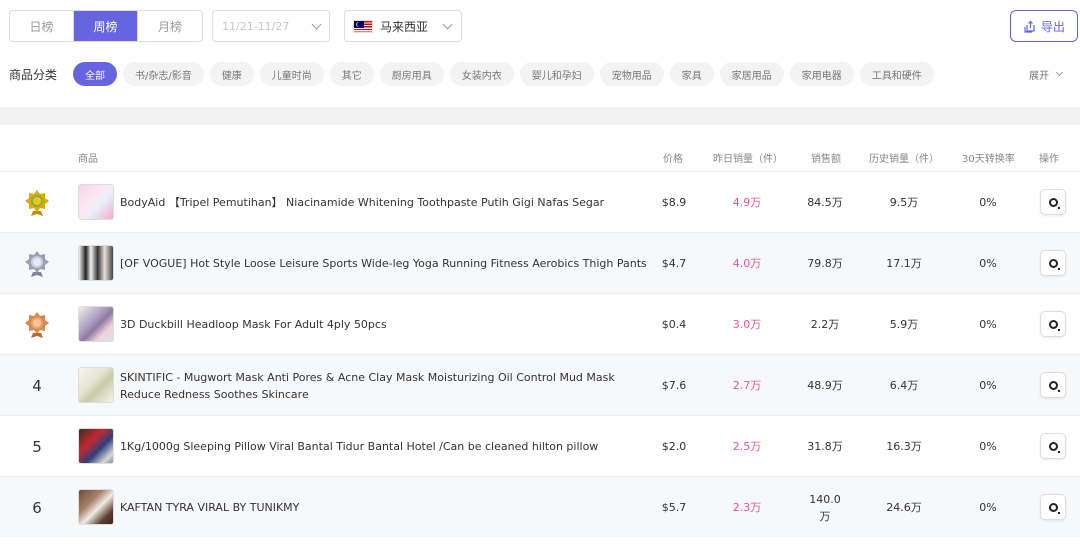 Image resolution: width=1080 pixels, height=546 pixels. Describe the element at coordinates (481, 74) in the screenshot. I see `category-chip: 女装内衣` at that location.